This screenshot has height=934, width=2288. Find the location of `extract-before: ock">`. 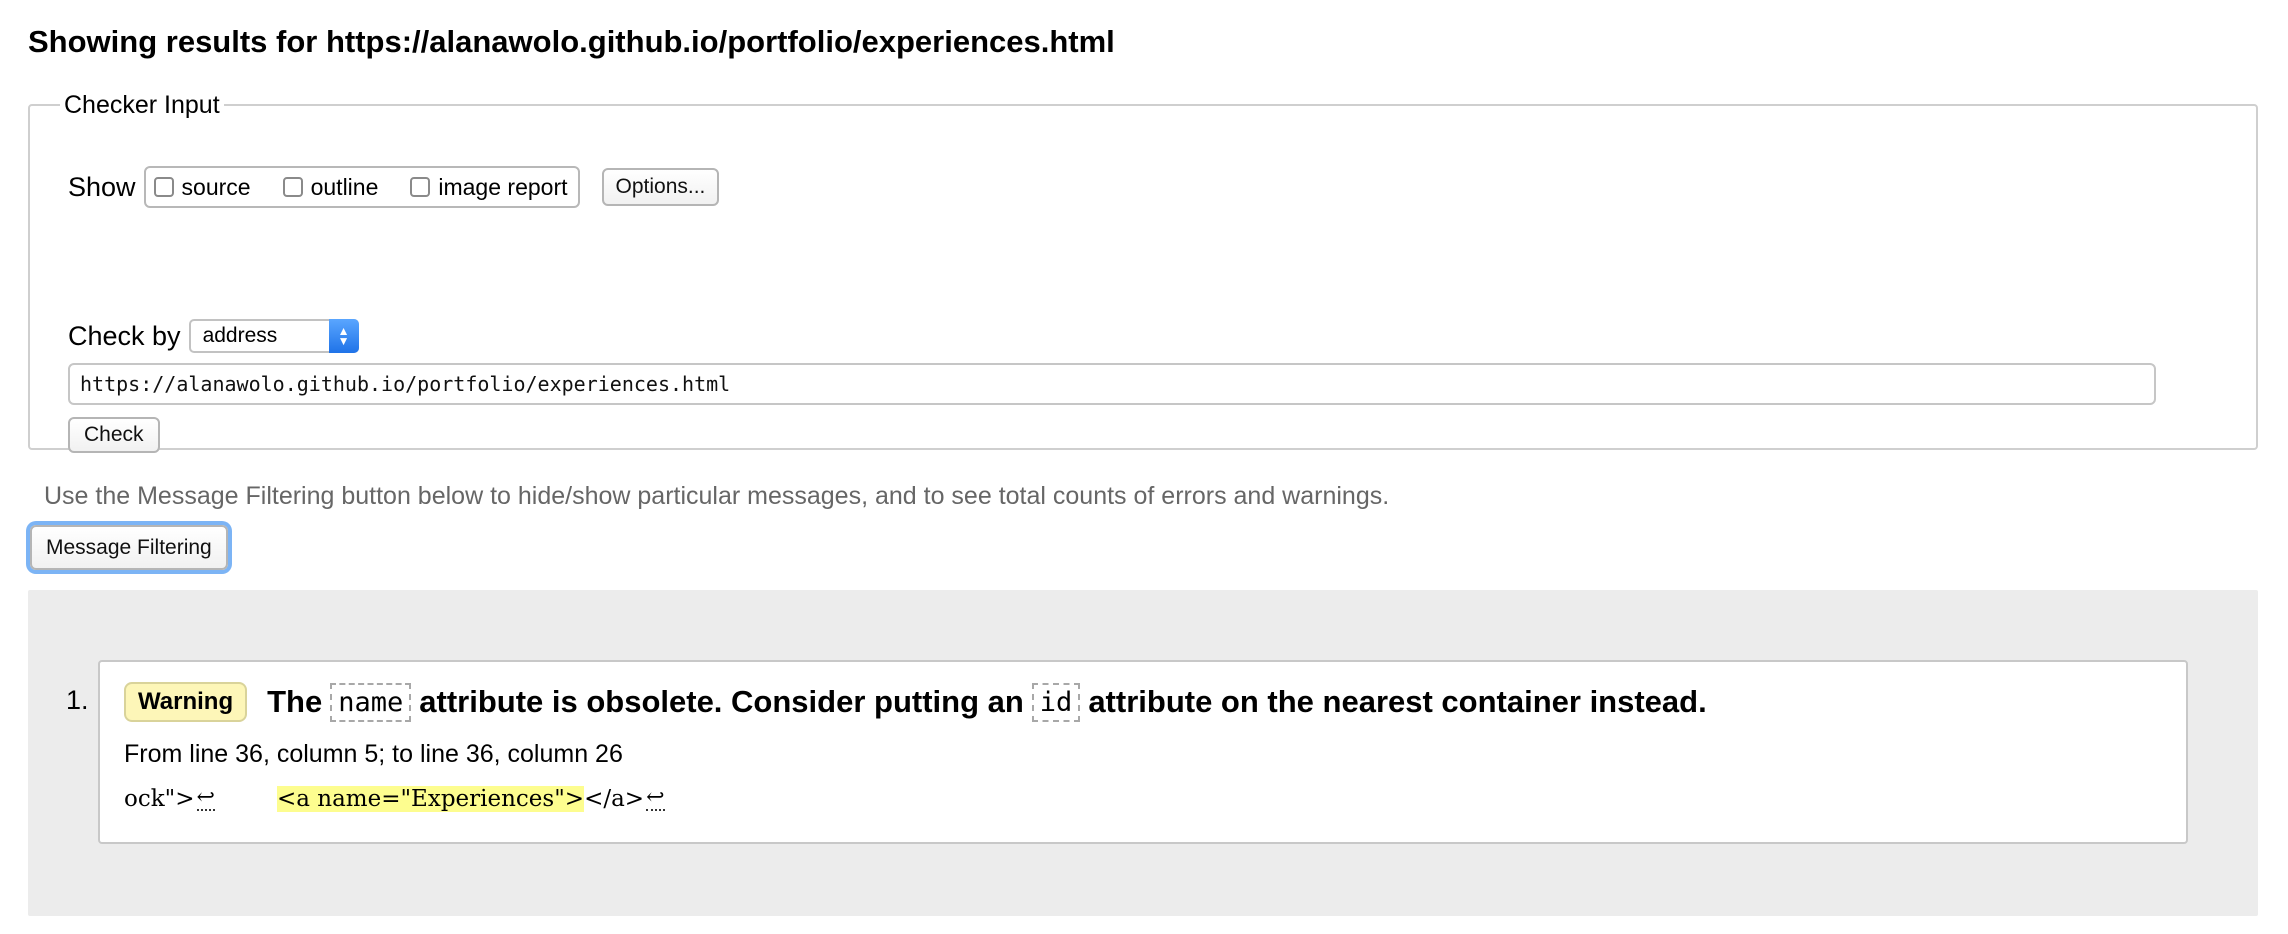

extract-before: ock"> is located at coordinates (159, 799).